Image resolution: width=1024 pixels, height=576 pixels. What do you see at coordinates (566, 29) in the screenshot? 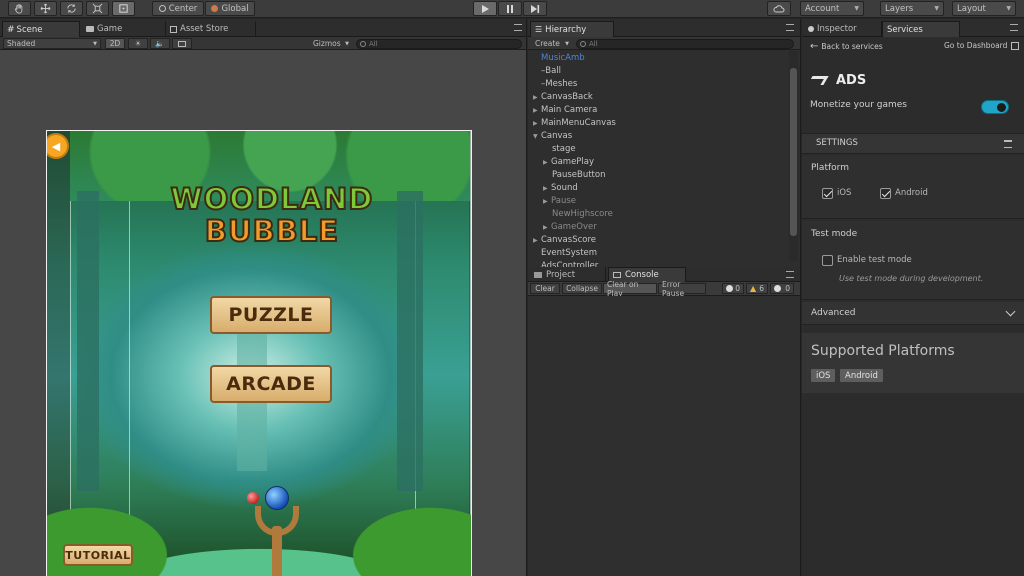
I see `tab-hierarchy-label: Hierarchy` at bounding box center [566, 29].